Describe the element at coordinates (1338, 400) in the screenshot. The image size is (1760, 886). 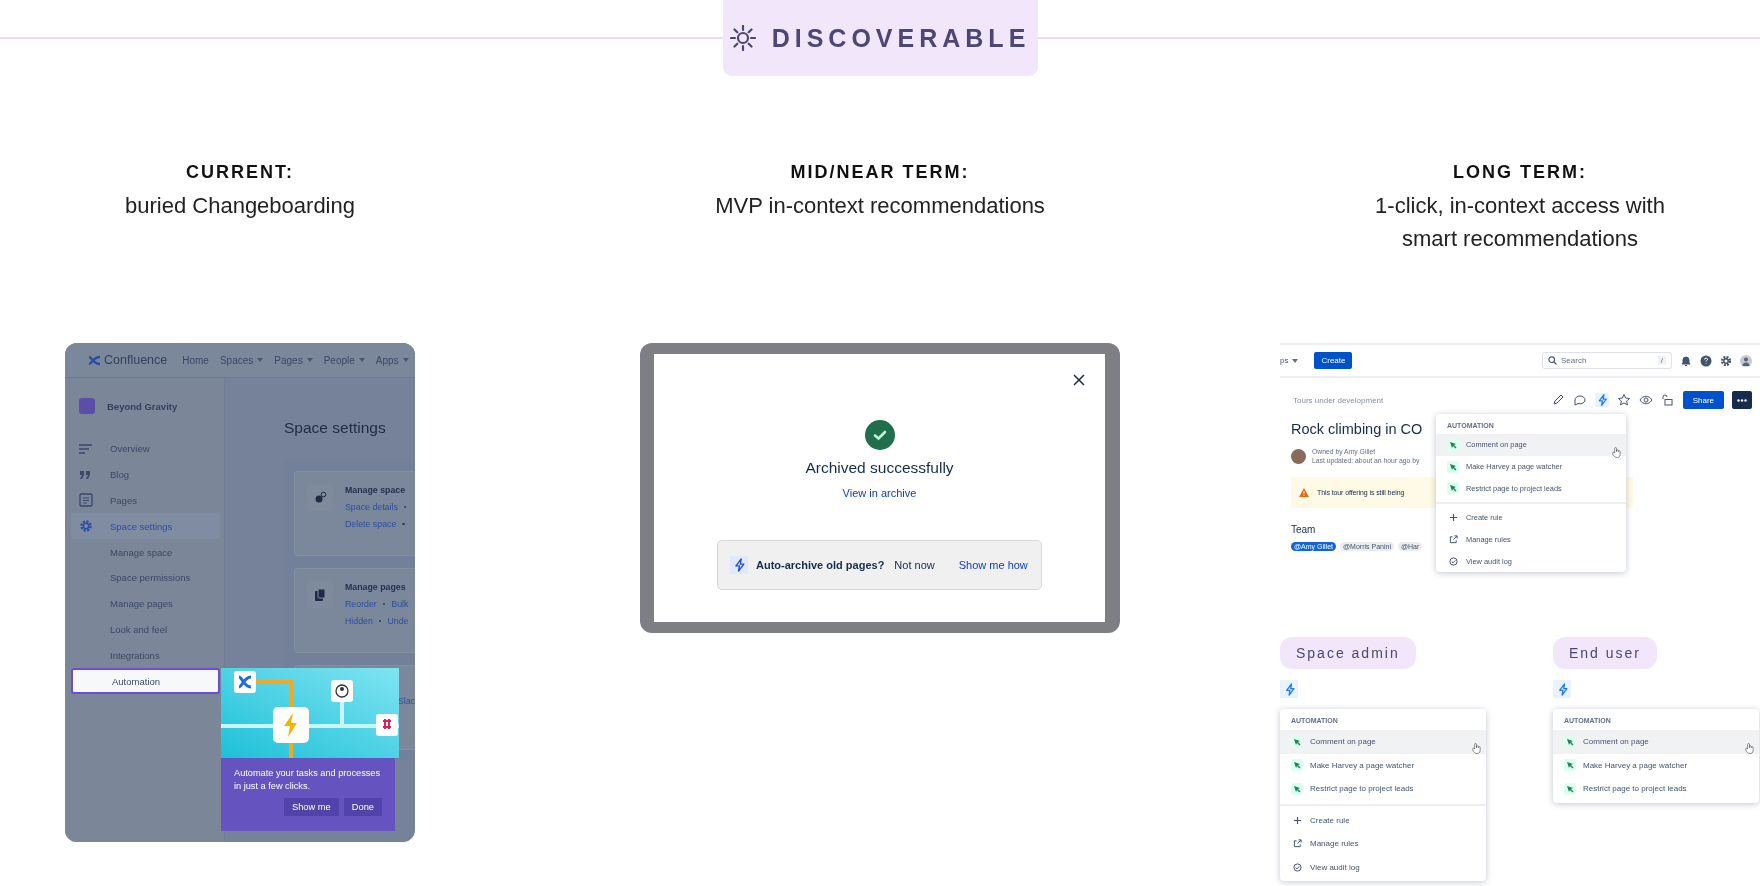
I see `breadcrumb: Tours under development` at that location.